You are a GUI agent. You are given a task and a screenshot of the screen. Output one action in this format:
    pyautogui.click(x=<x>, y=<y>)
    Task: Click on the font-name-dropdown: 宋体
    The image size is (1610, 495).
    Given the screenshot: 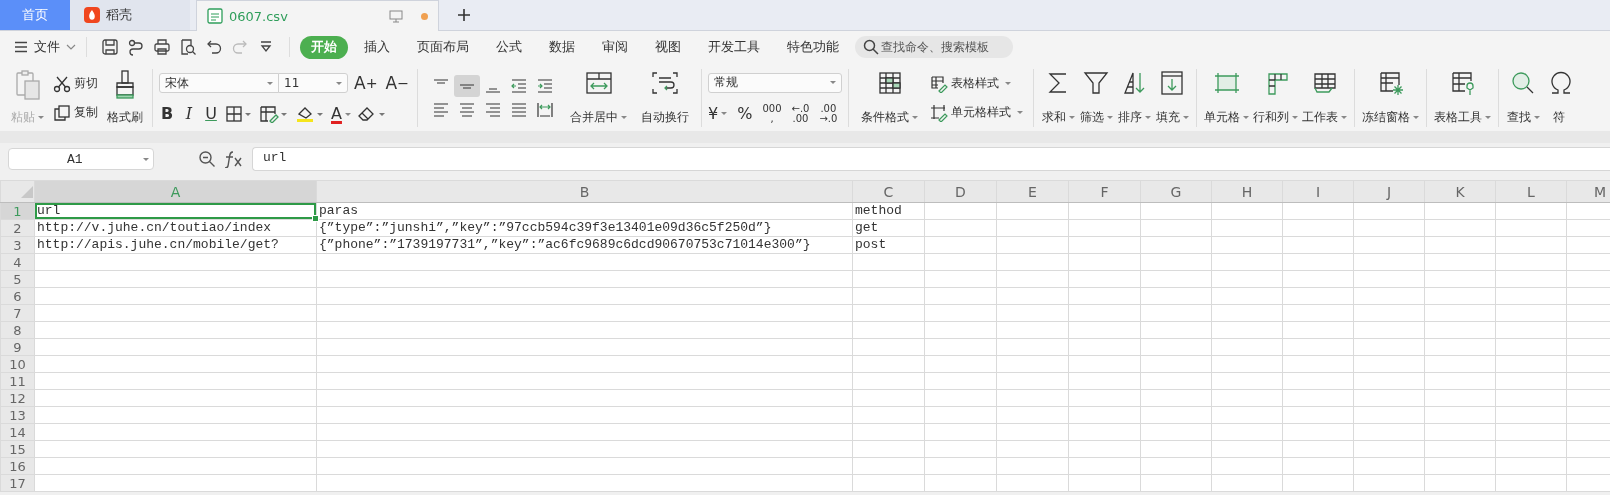 What is the action you would take?
    pyautogui.click(x=219, y=83)
    